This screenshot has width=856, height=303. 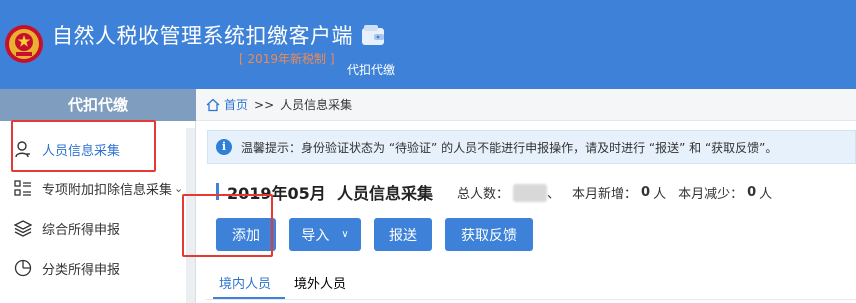 What do you see at coordinates (384, 193) in the screenshot?
I see `section-label: 人员信息采集` at bounding box center [384, 193].